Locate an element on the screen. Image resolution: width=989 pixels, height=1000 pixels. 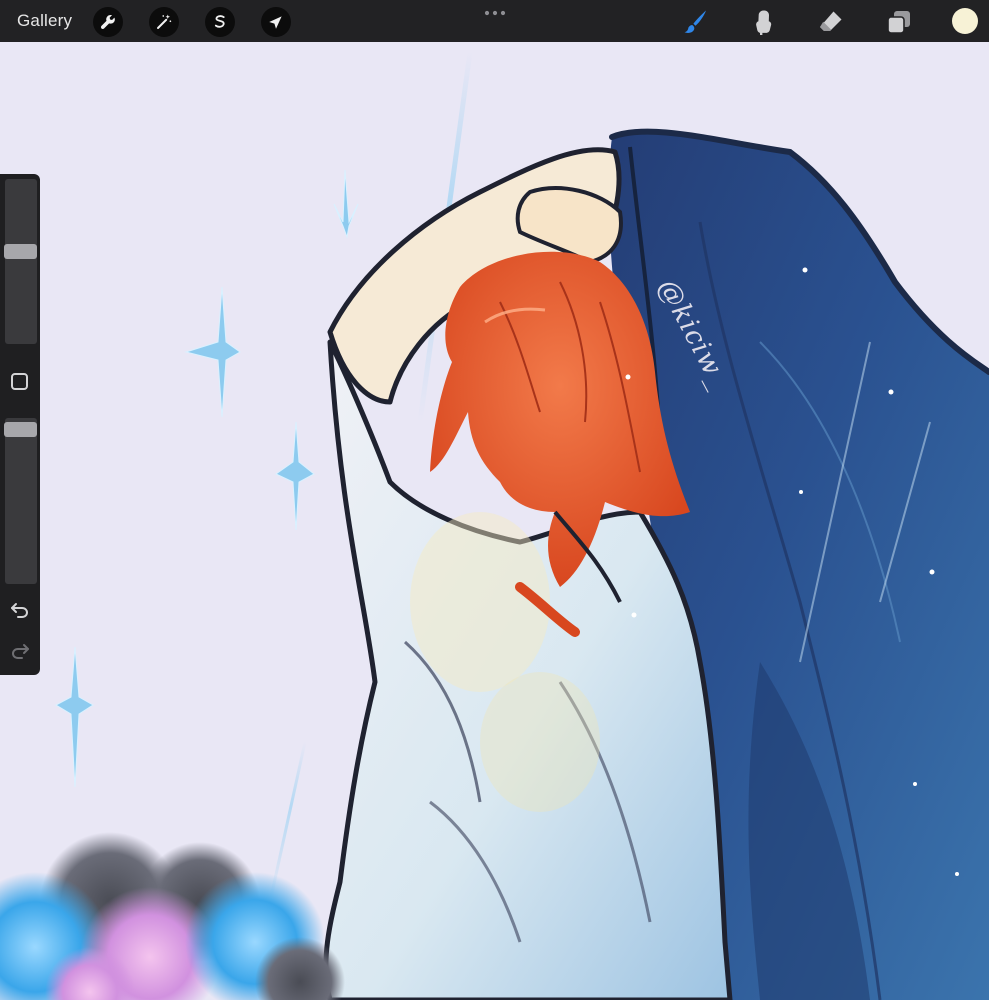
layers-icon is located at coordinates (898, 22).